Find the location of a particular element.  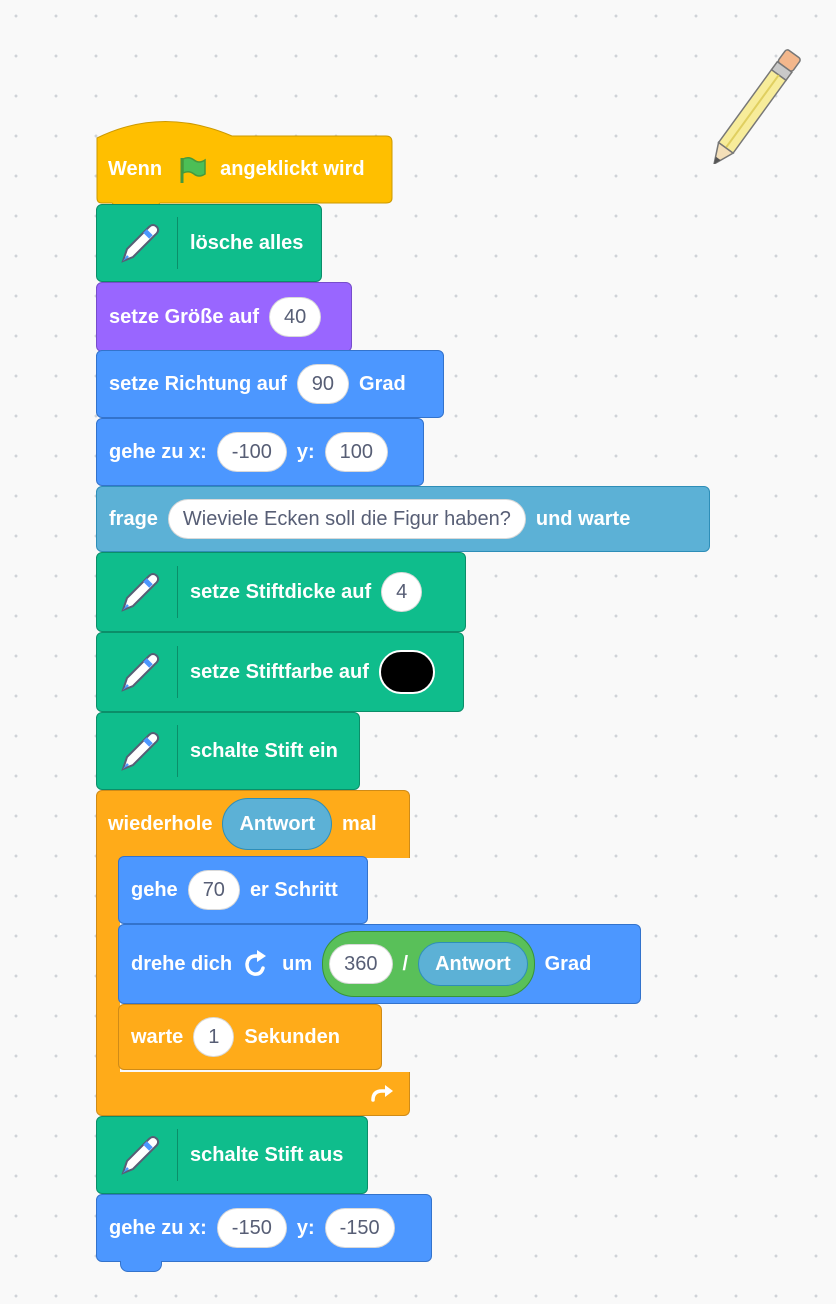

move-steps-block: gehe 70 er Schritt is located at coordinates (243, 890).